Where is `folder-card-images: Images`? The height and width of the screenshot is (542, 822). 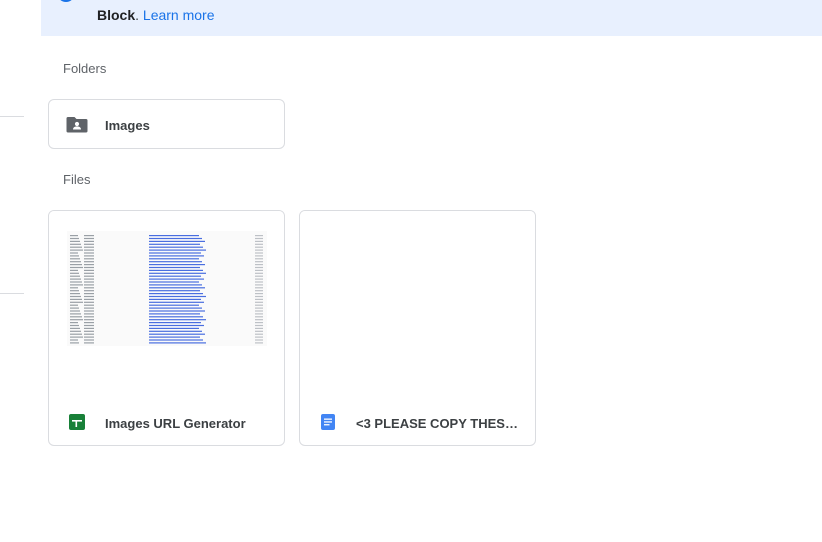 folder-card-images: Images is located at coordinates (166, 124).